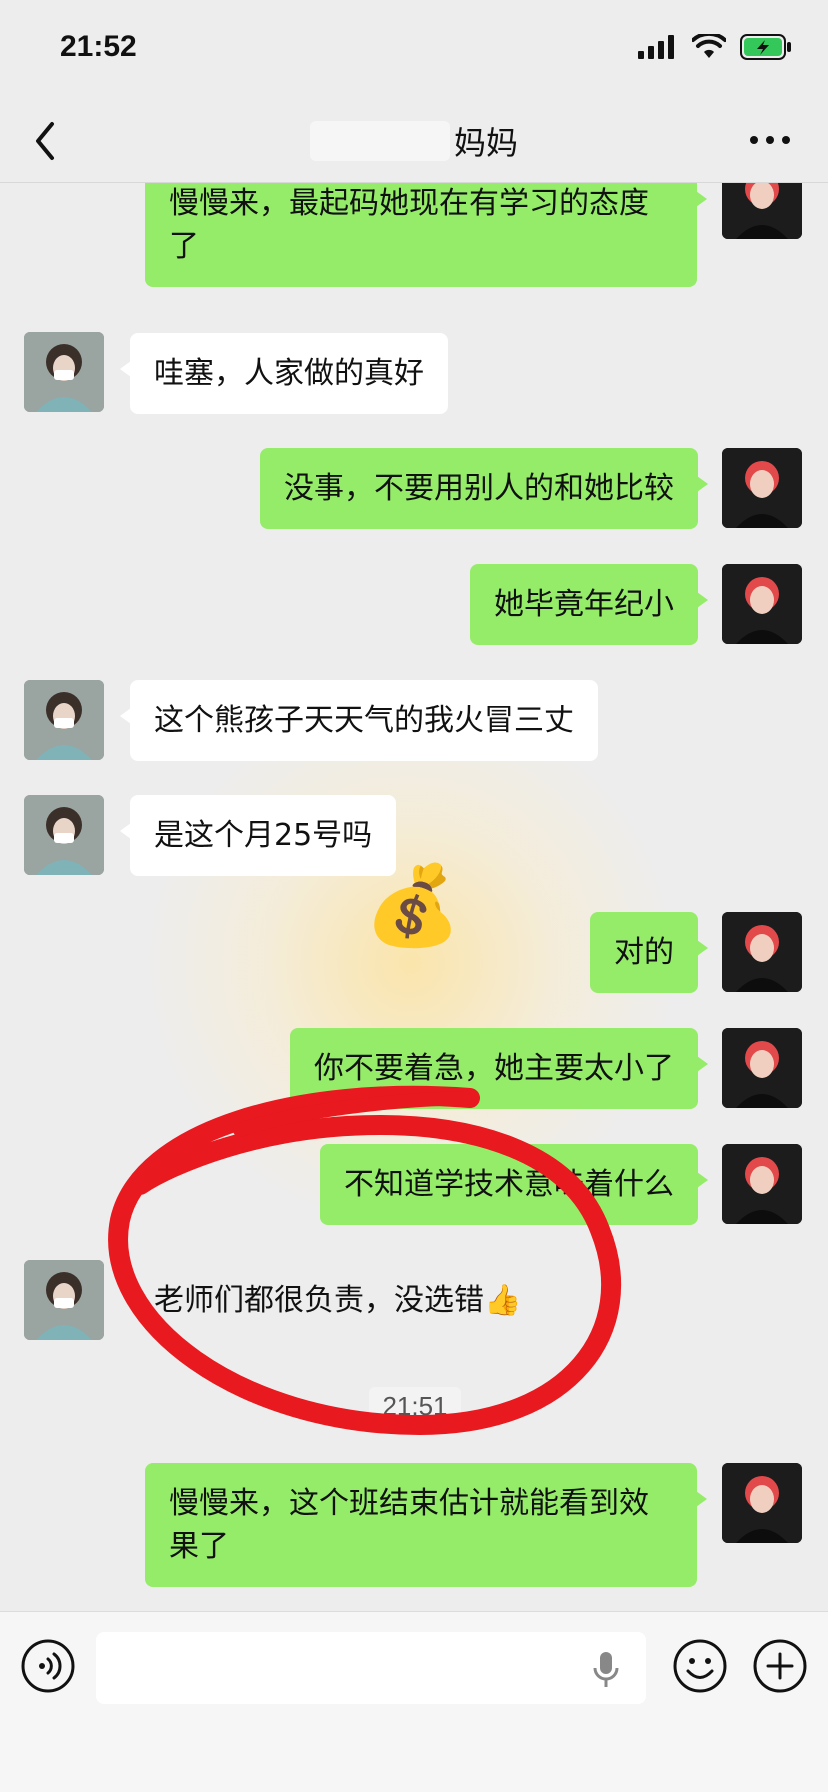 Image resolution: width=828 pixels, height=1792 pixels. Describe the element at coordinates (485, 143) in the screenshot. I see `chat-title: 妈妈` at that location.